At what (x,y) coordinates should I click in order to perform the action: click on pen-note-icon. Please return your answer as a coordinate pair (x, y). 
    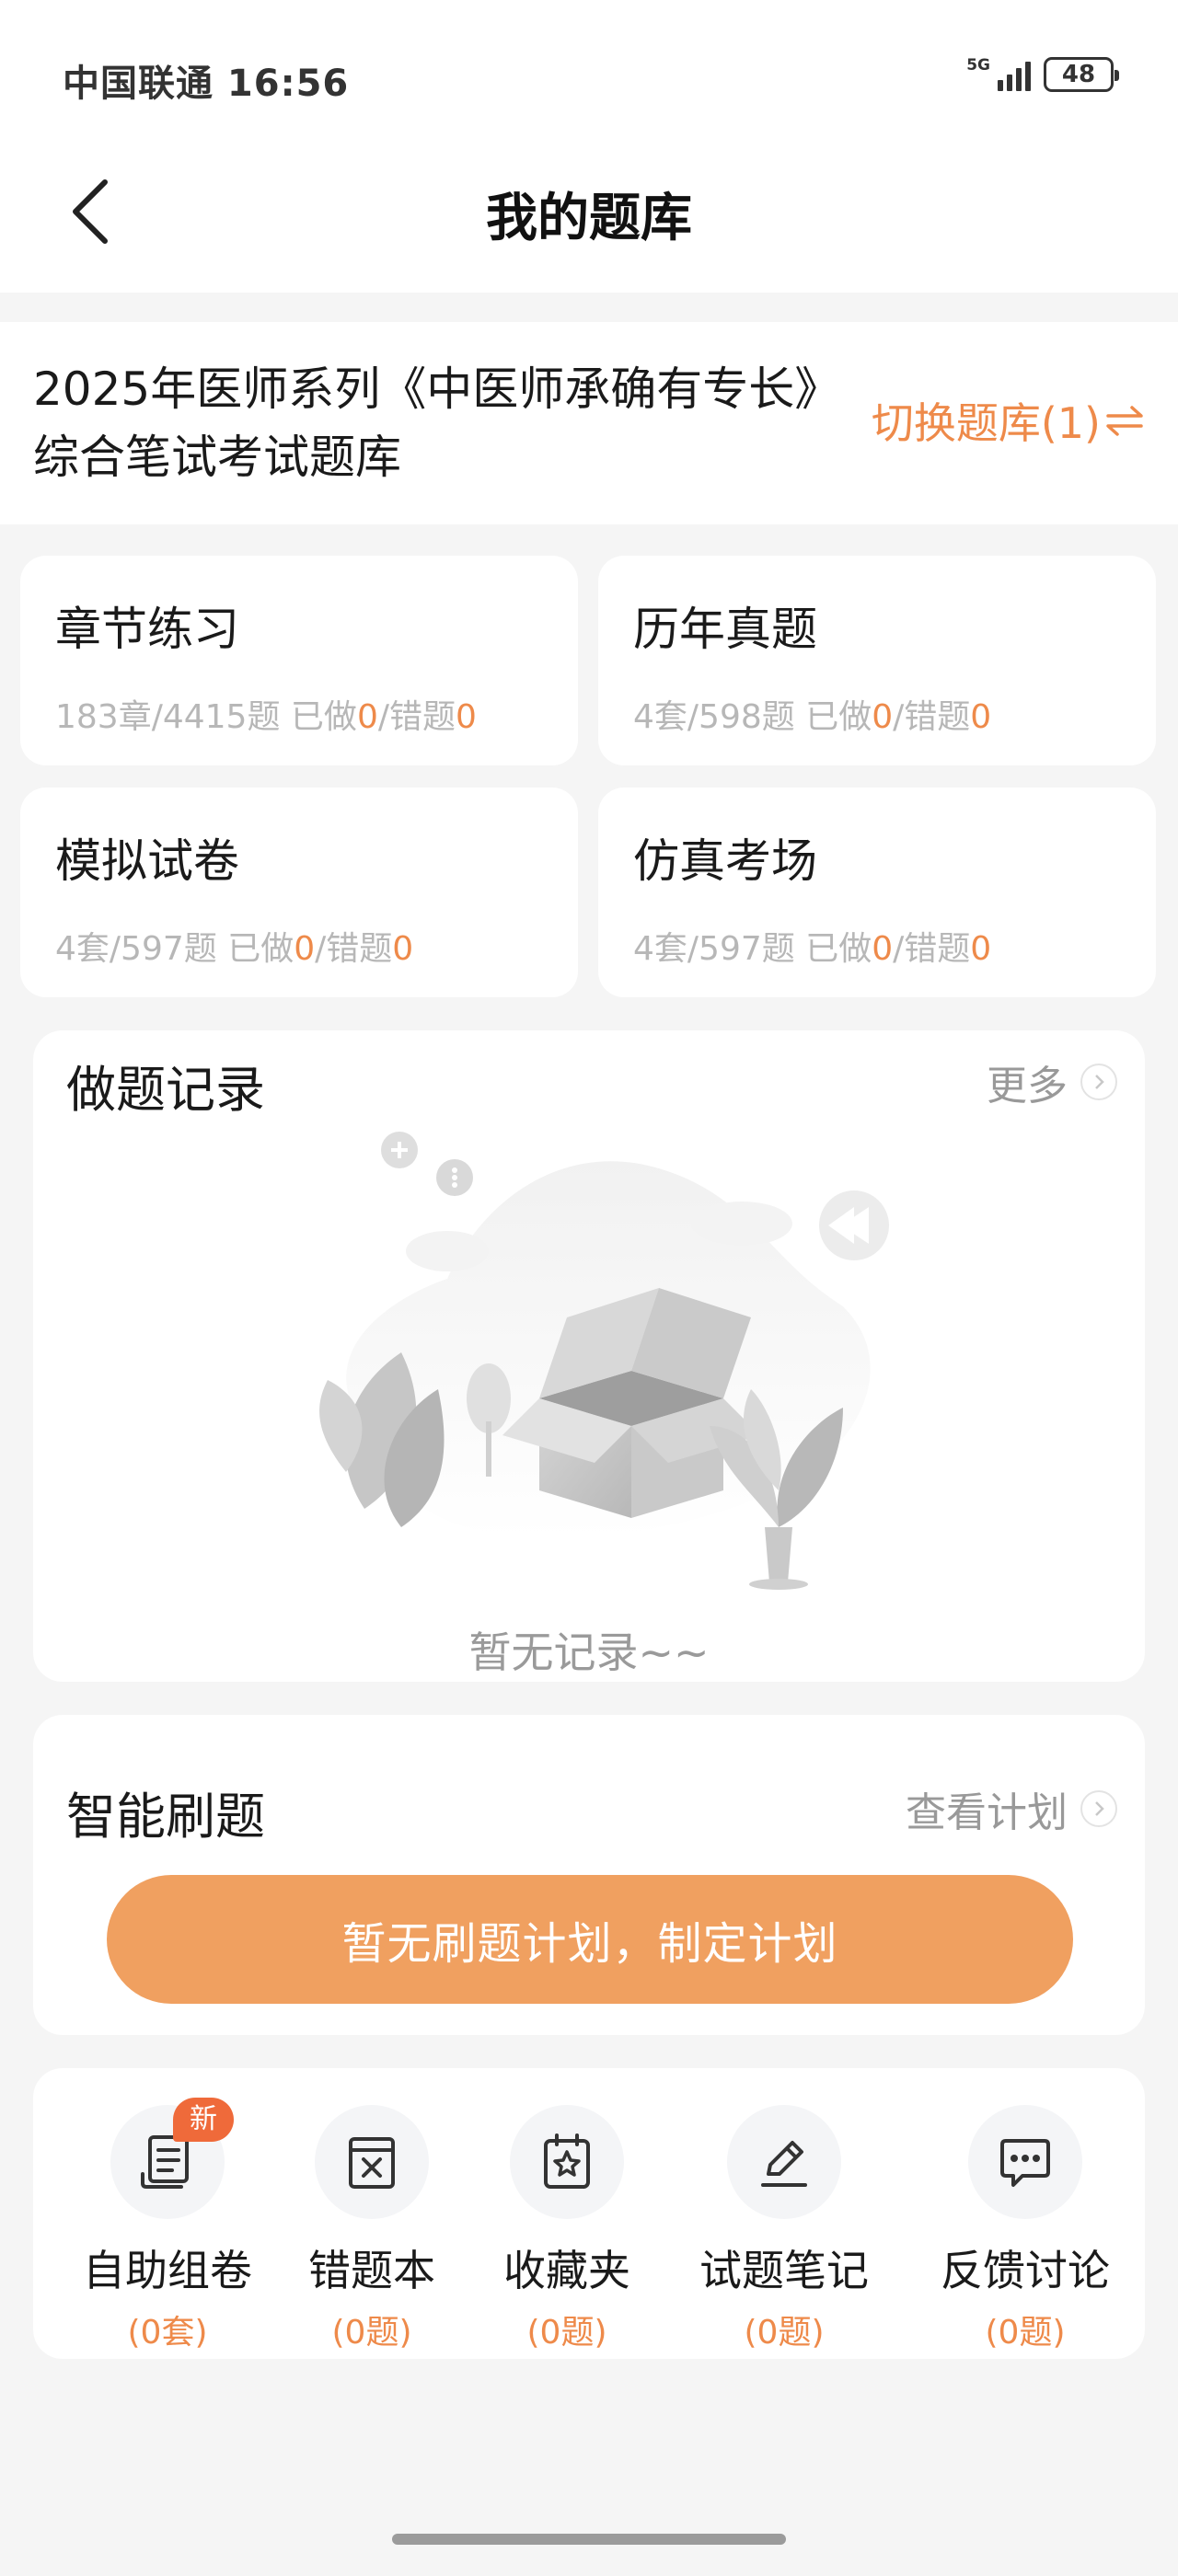
    Looking at the image, I should click on (784, 2164).